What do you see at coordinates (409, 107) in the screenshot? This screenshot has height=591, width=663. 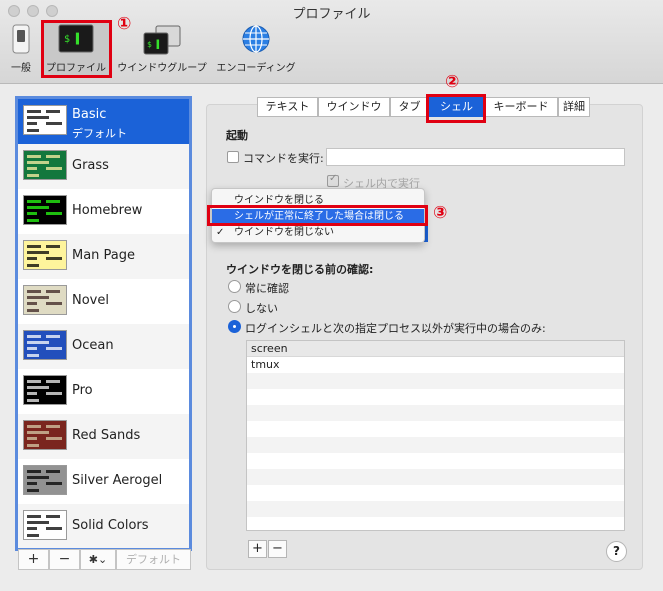 I see `tab-tab: タブ` at bounding box center [409, 107].